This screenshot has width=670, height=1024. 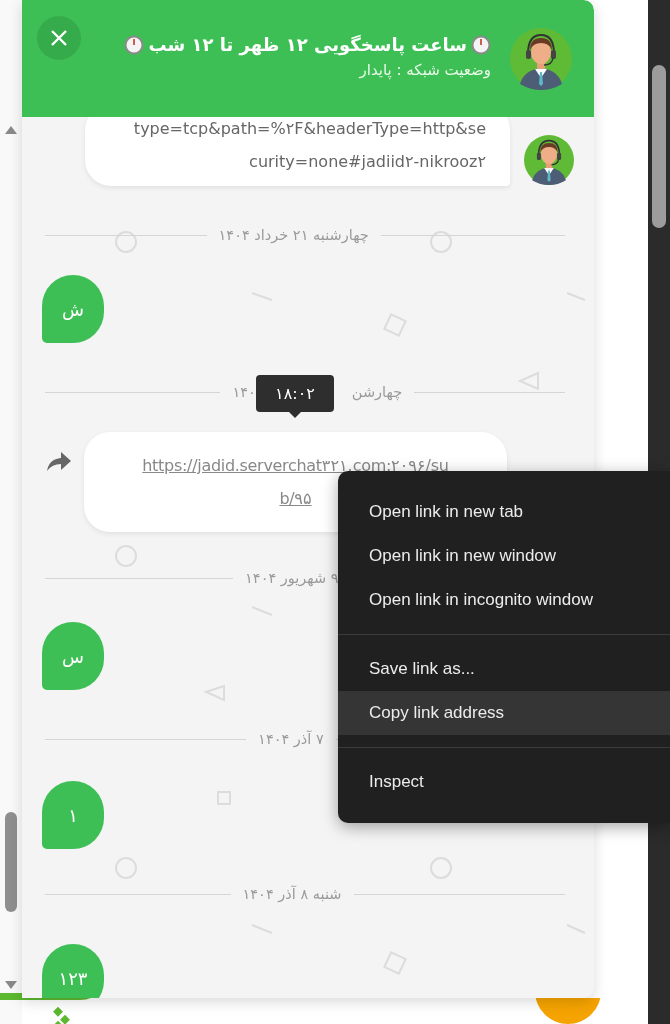 I want to click on date-label: ۱۴۰, so click(x=244, y=392).